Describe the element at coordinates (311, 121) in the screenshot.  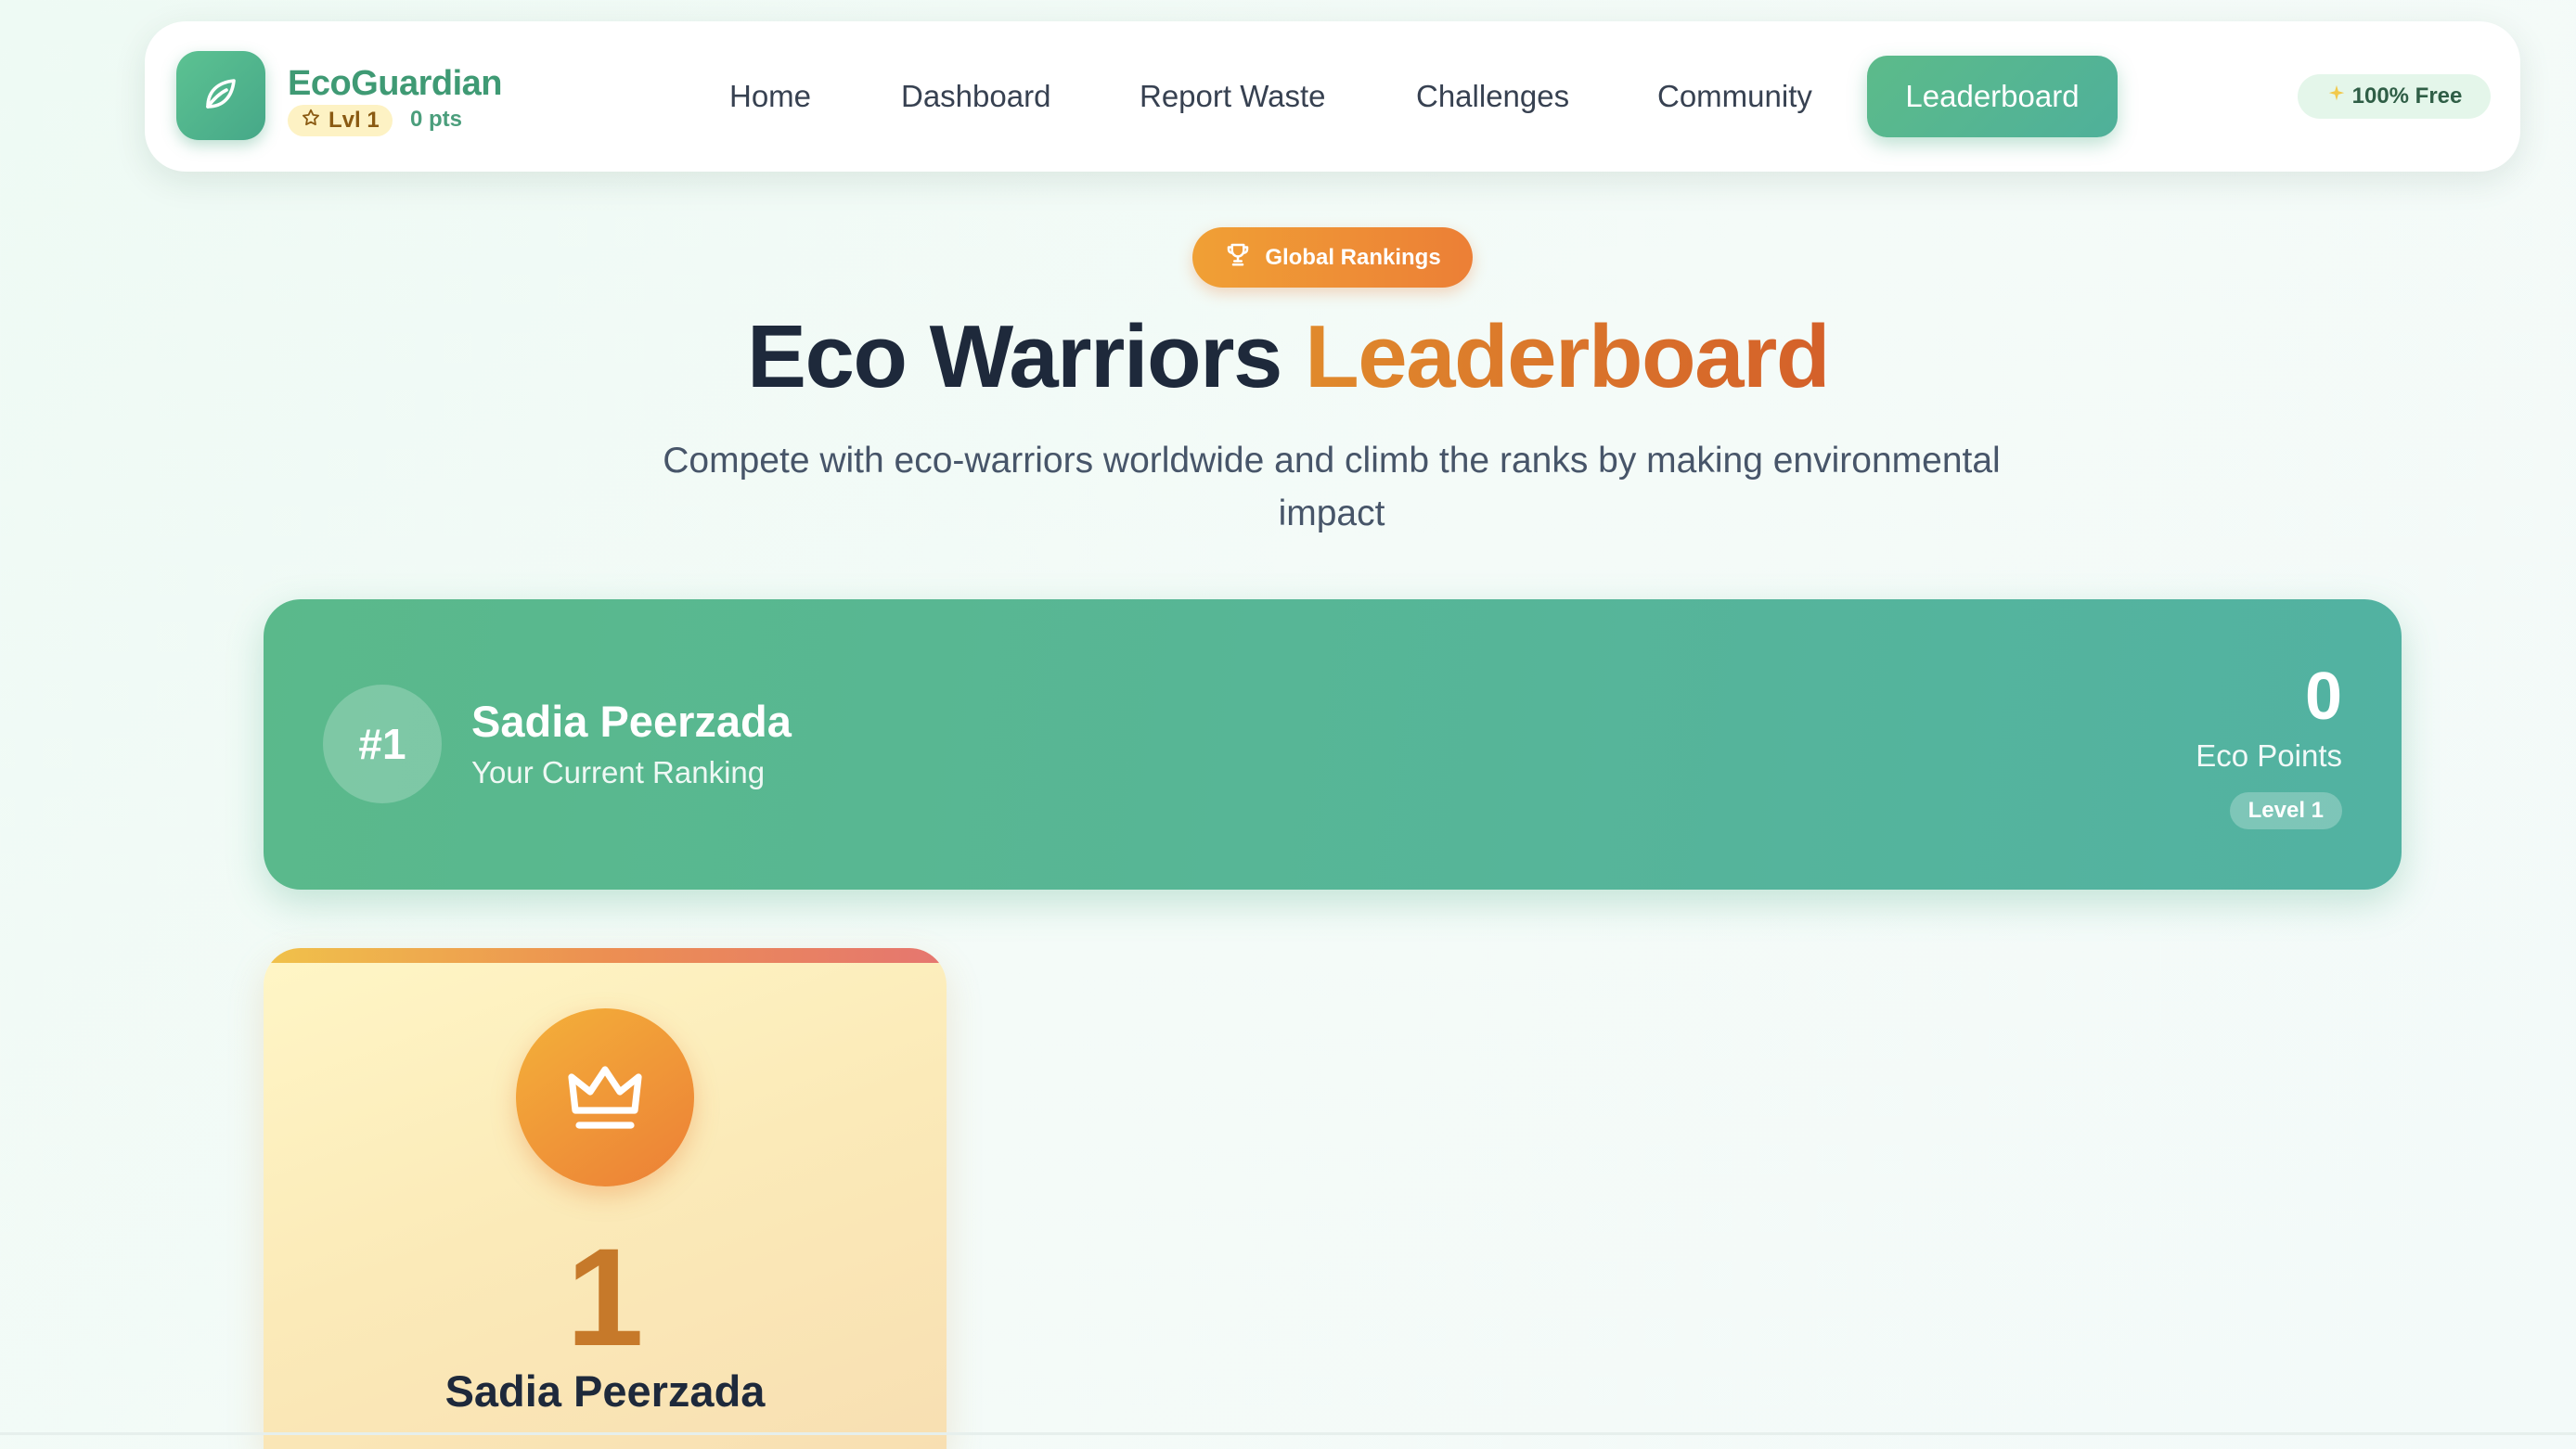
I see `star-icon` at that location.